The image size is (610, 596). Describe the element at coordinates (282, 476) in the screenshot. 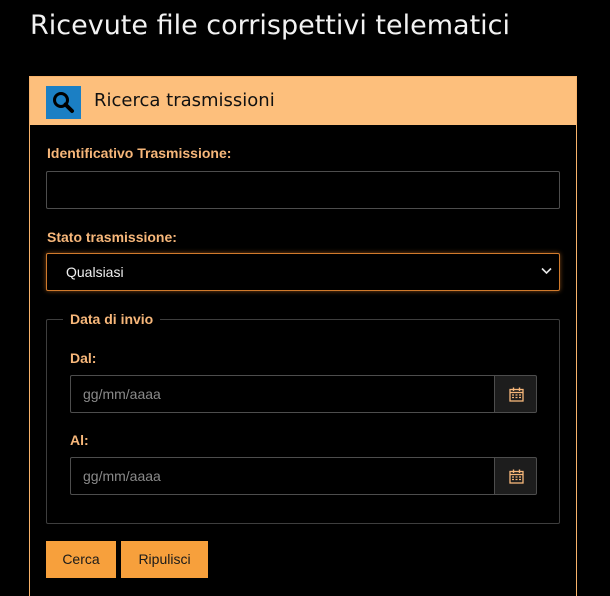

I see `date-to-input` at that location.